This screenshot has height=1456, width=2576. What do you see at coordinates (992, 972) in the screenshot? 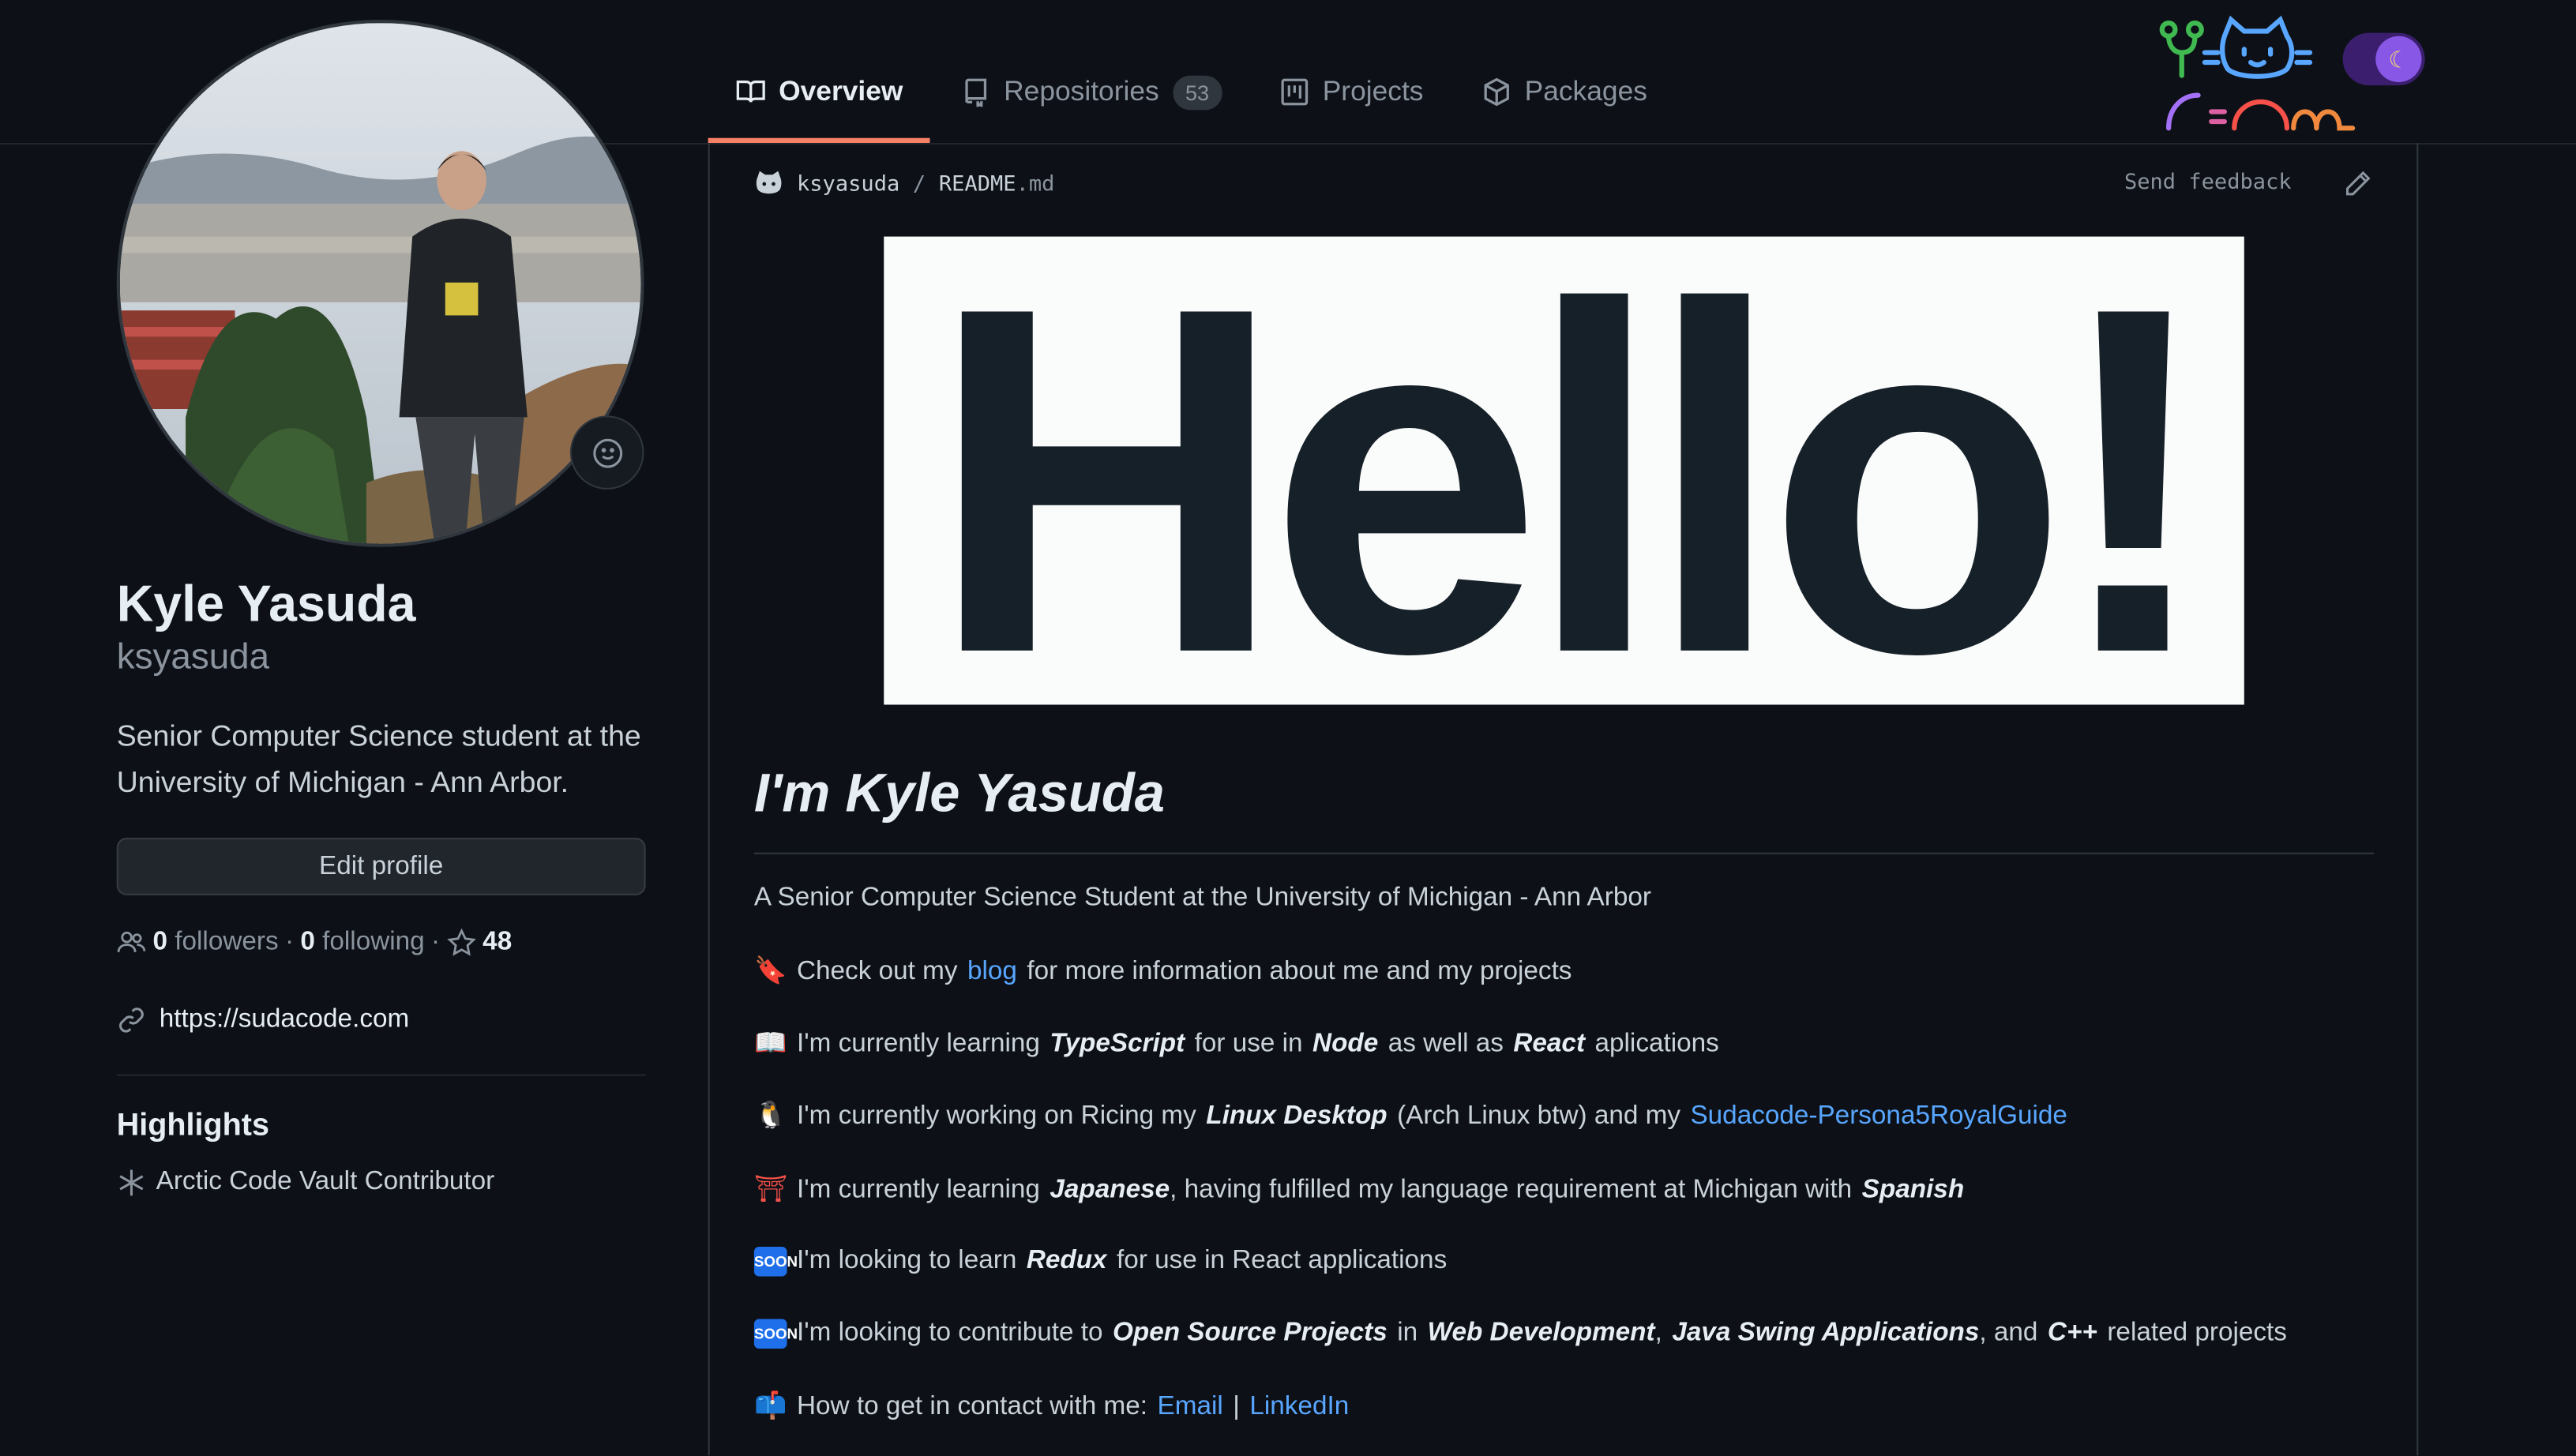
I see `blog-link: blog` at bounding box center [992, 972].